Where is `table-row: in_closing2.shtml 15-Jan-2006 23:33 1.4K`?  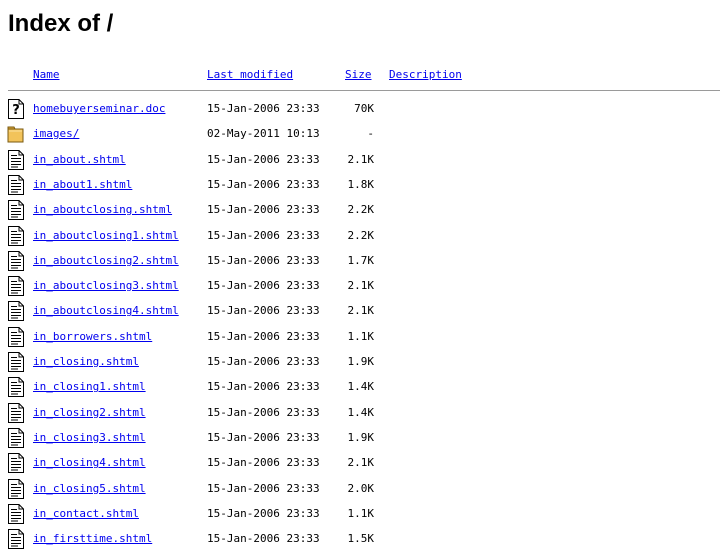
table-row: in_closing2.shtml 15-Jan-2006 23:33 1.4K is located at coordinates (363, 414).